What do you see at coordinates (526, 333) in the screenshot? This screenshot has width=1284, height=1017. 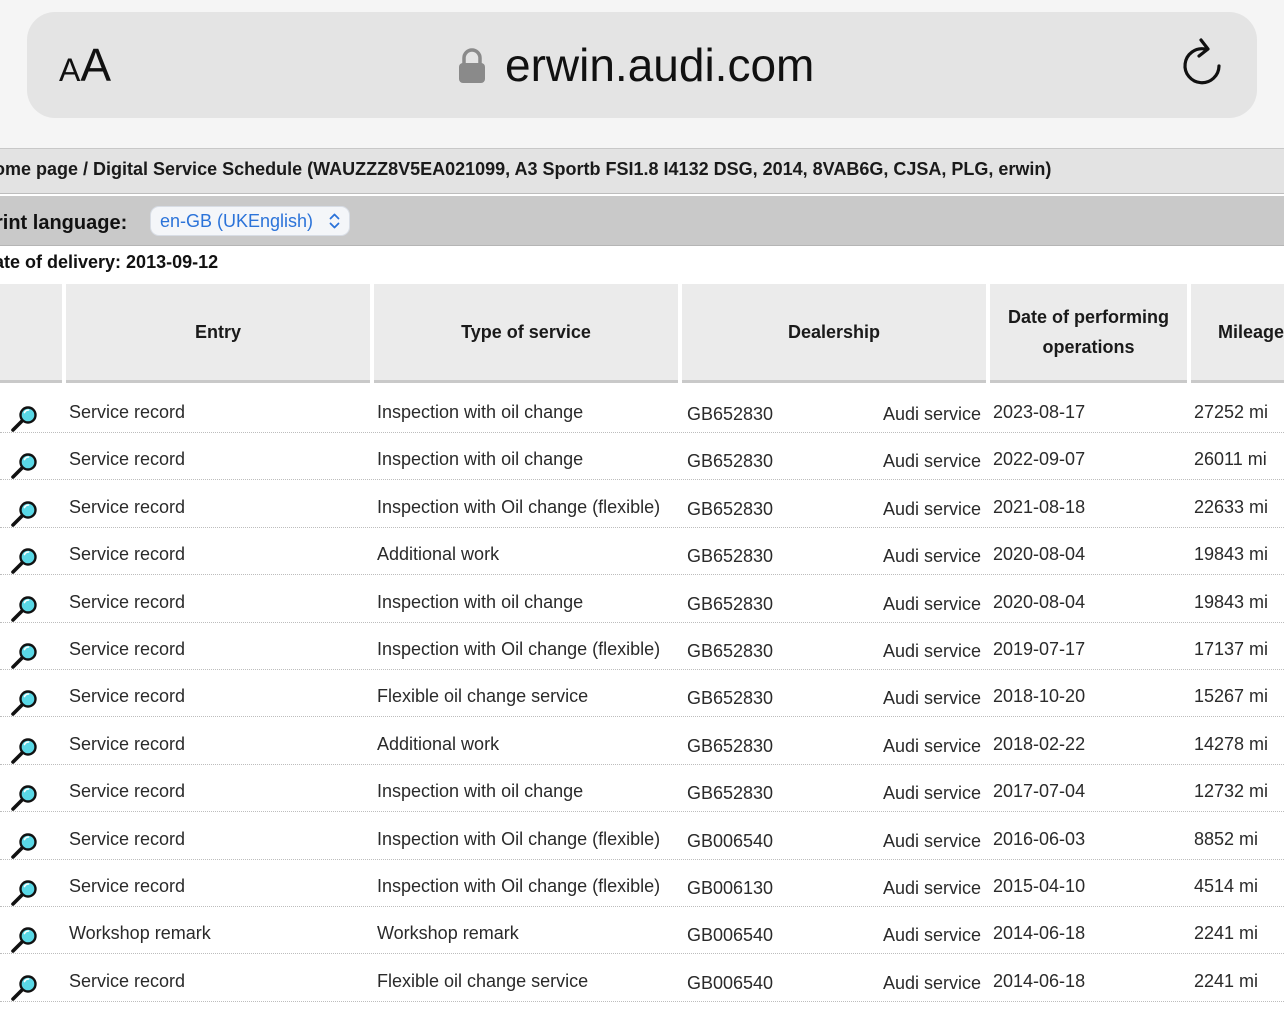 I see `header-type-of-service: Type of service` at bounding box center [526, 333].